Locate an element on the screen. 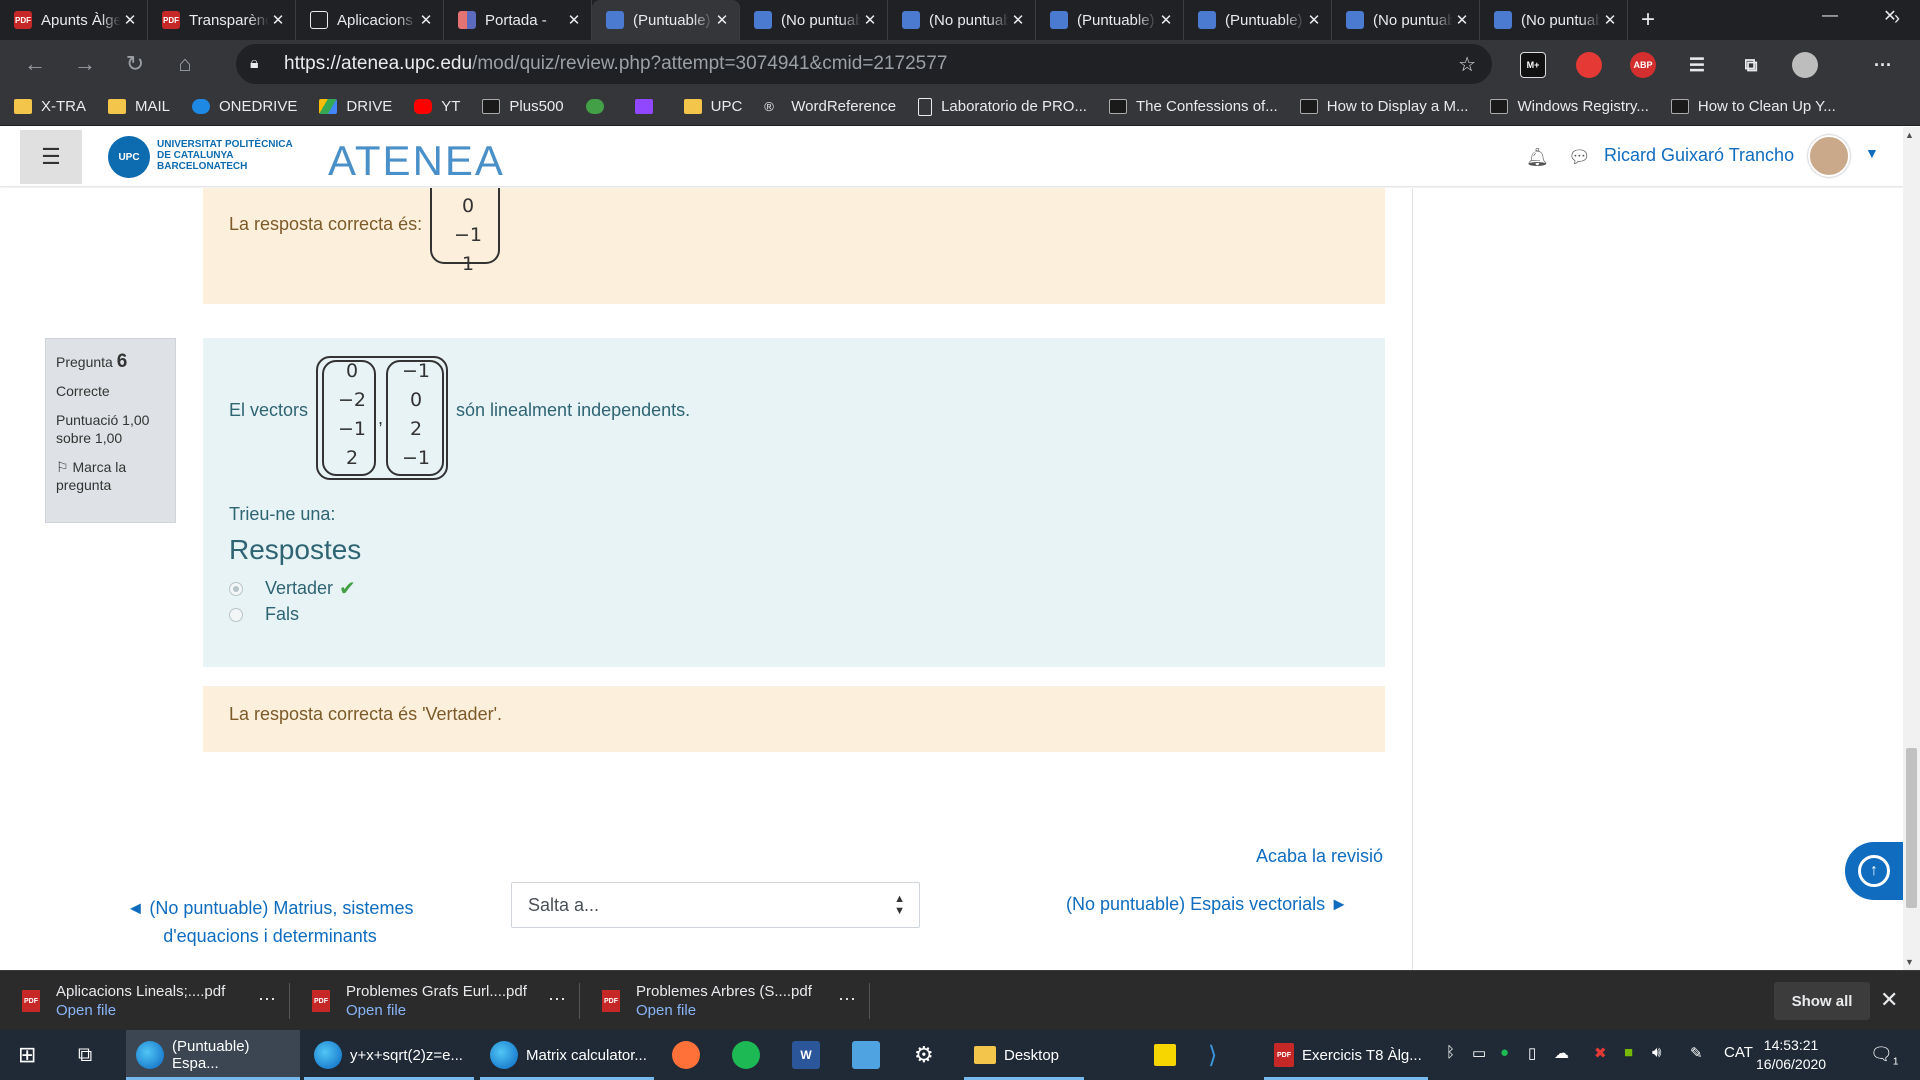  pen-icon: ✎ is located at coordinates (1696, 1053).